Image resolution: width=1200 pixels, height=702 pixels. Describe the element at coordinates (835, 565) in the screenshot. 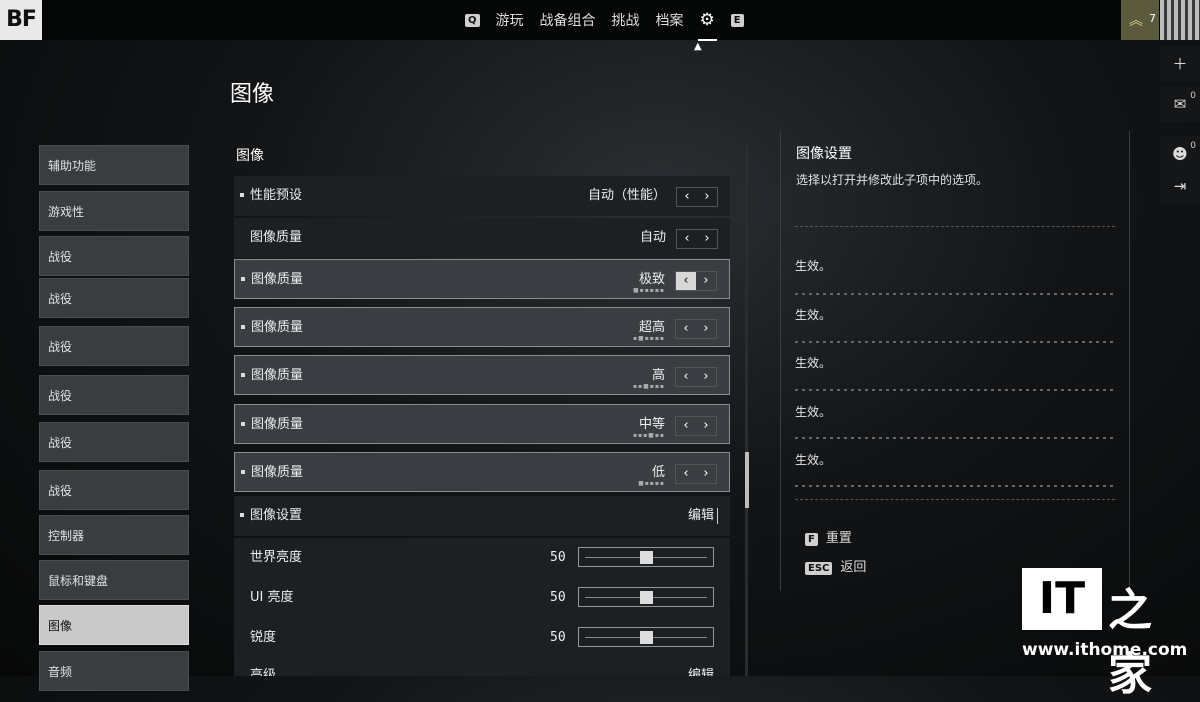

I see `back-hint: ESC 返回` at that location.